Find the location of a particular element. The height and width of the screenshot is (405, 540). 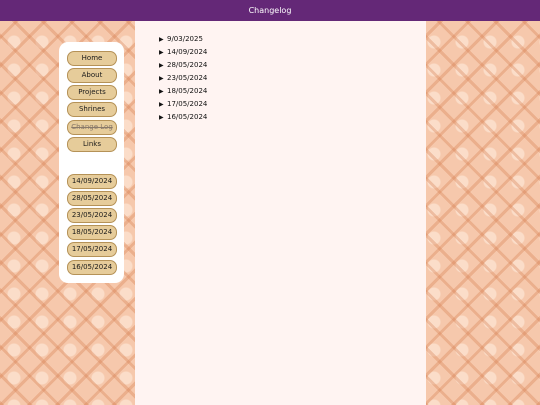

changelog-entry: ▶ 17/05/2024 is located at coordinates (183, 106).